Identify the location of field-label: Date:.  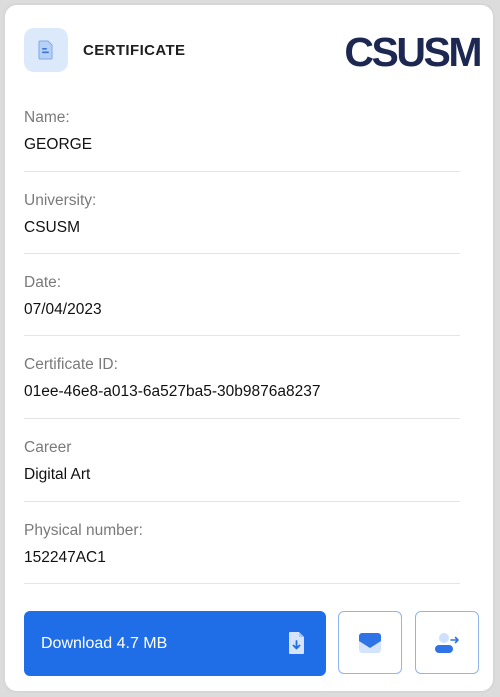
(43, 282).